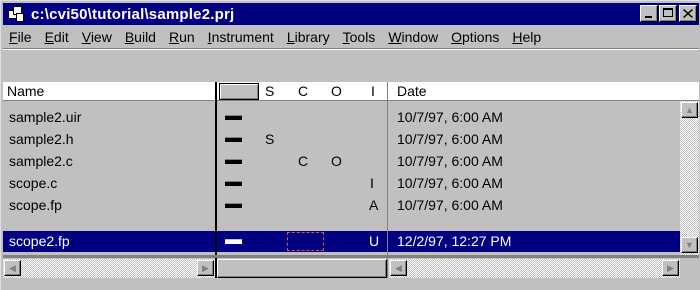  What do you see at coordinates (241, 37) in the screenshot?
I see `menu-instrument: Instrument` at bounding box center [241, 37].